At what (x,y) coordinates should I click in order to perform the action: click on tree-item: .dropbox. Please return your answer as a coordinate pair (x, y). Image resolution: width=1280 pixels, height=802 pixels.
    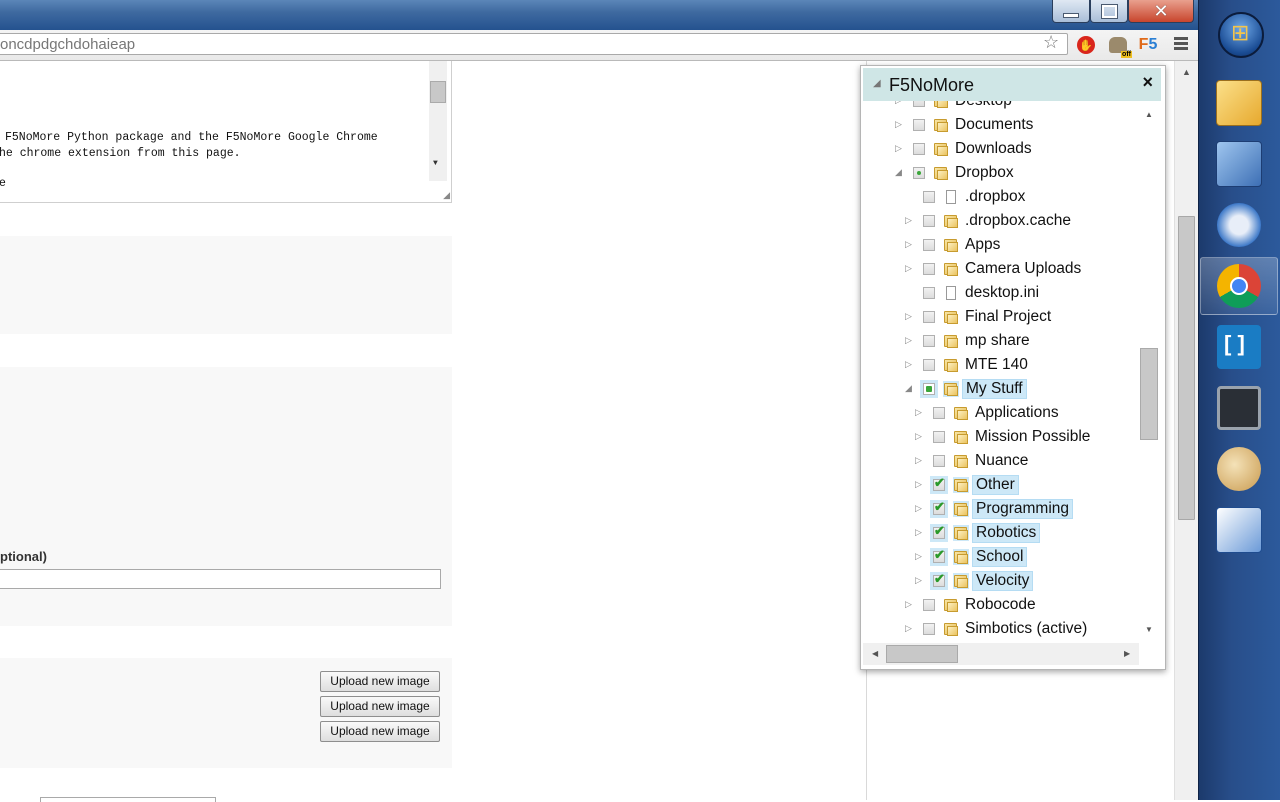
    Looking at the image, I should click on (1000, 198).